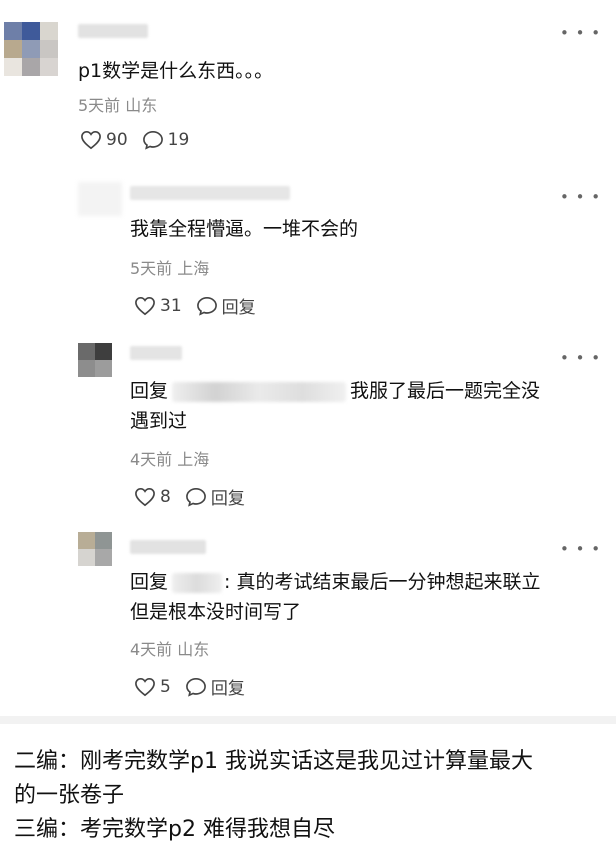 Image resolution: width=616 pixels, height=848 pixels. I want to click on comment-actions: 8 回复, so click(196, 496).